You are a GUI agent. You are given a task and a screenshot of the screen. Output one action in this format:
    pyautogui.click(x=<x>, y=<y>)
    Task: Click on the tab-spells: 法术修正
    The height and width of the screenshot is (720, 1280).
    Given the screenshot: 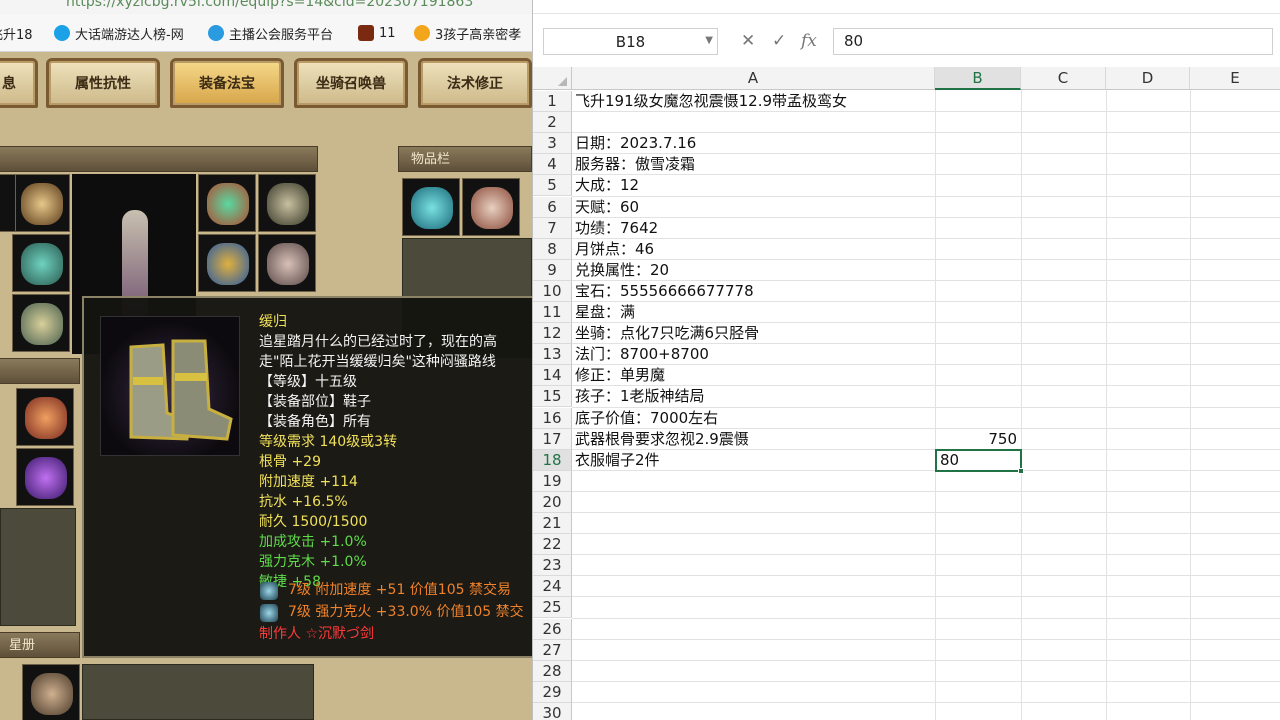 What is the action you would take?
    pyautogui.click(x=475, y=83)
    